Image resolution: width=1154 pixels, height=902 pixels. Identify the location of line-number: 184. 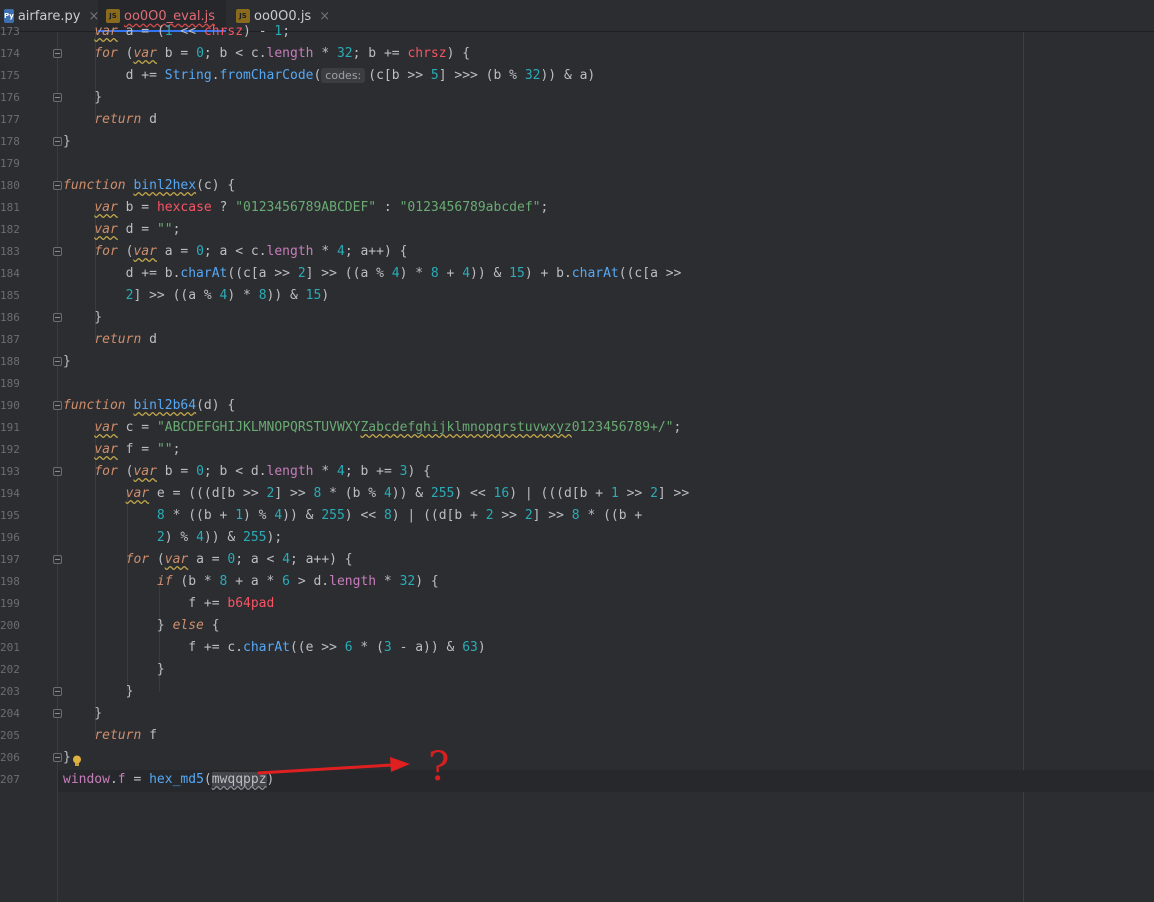
(10, 273).